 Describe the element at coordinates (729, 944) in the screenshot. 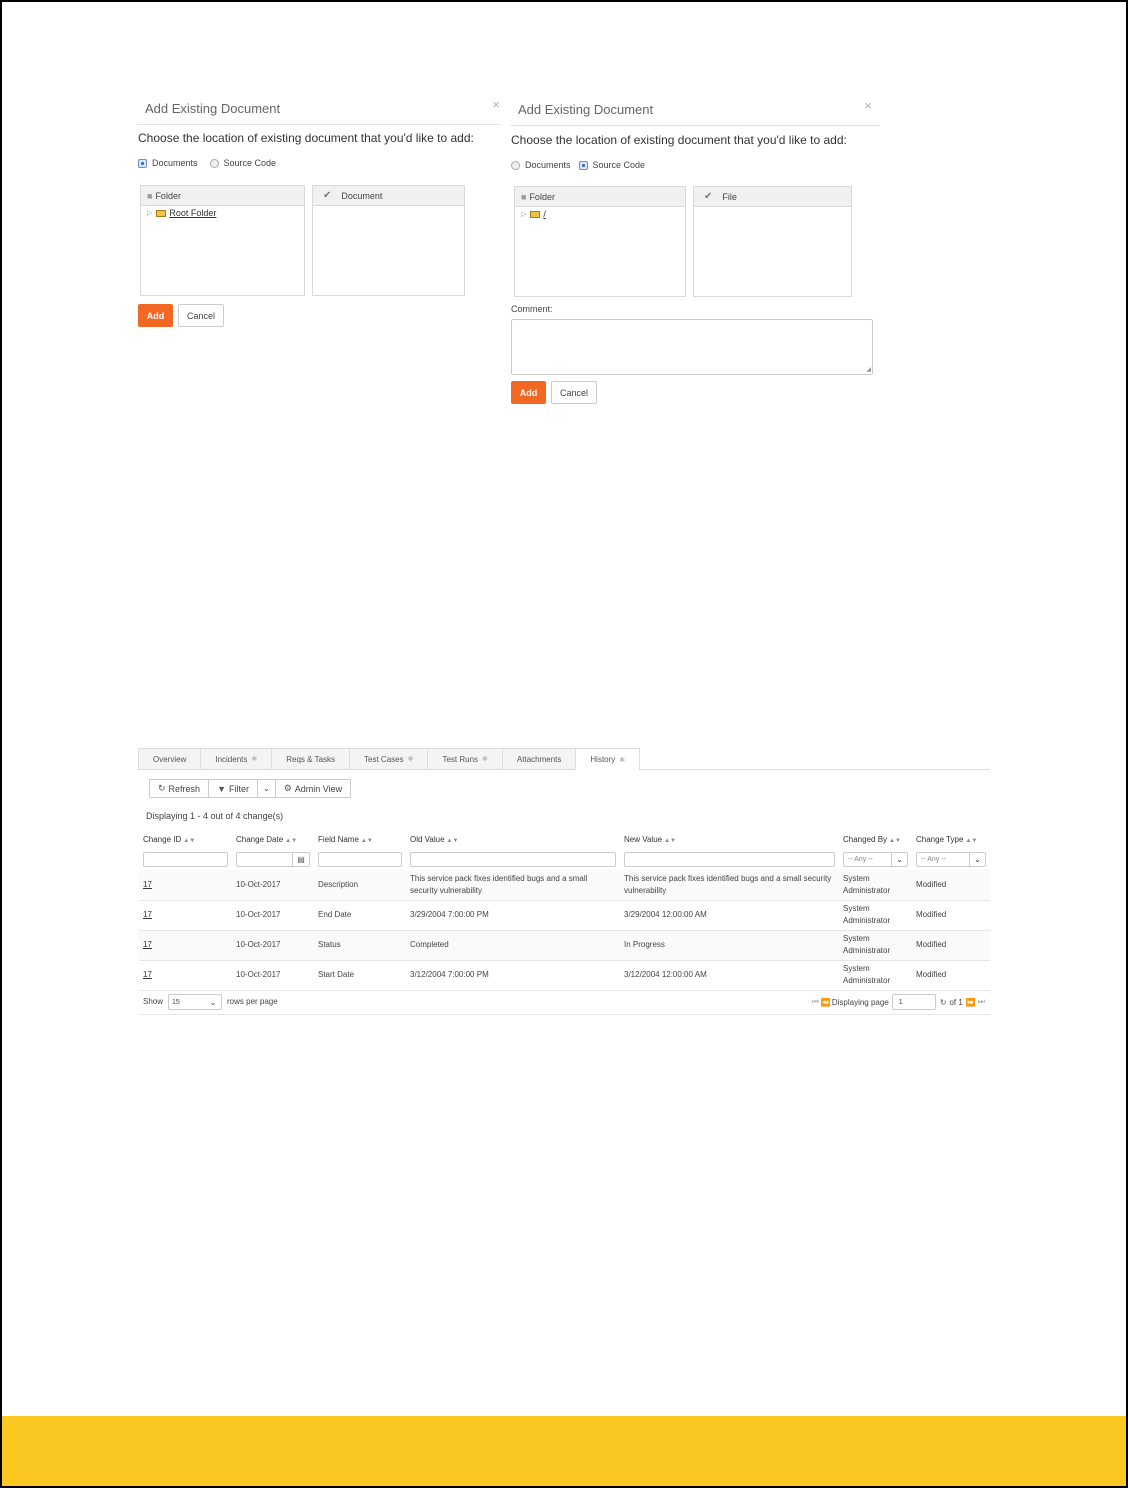

I see `new-value-cell: In Progress` at that location.